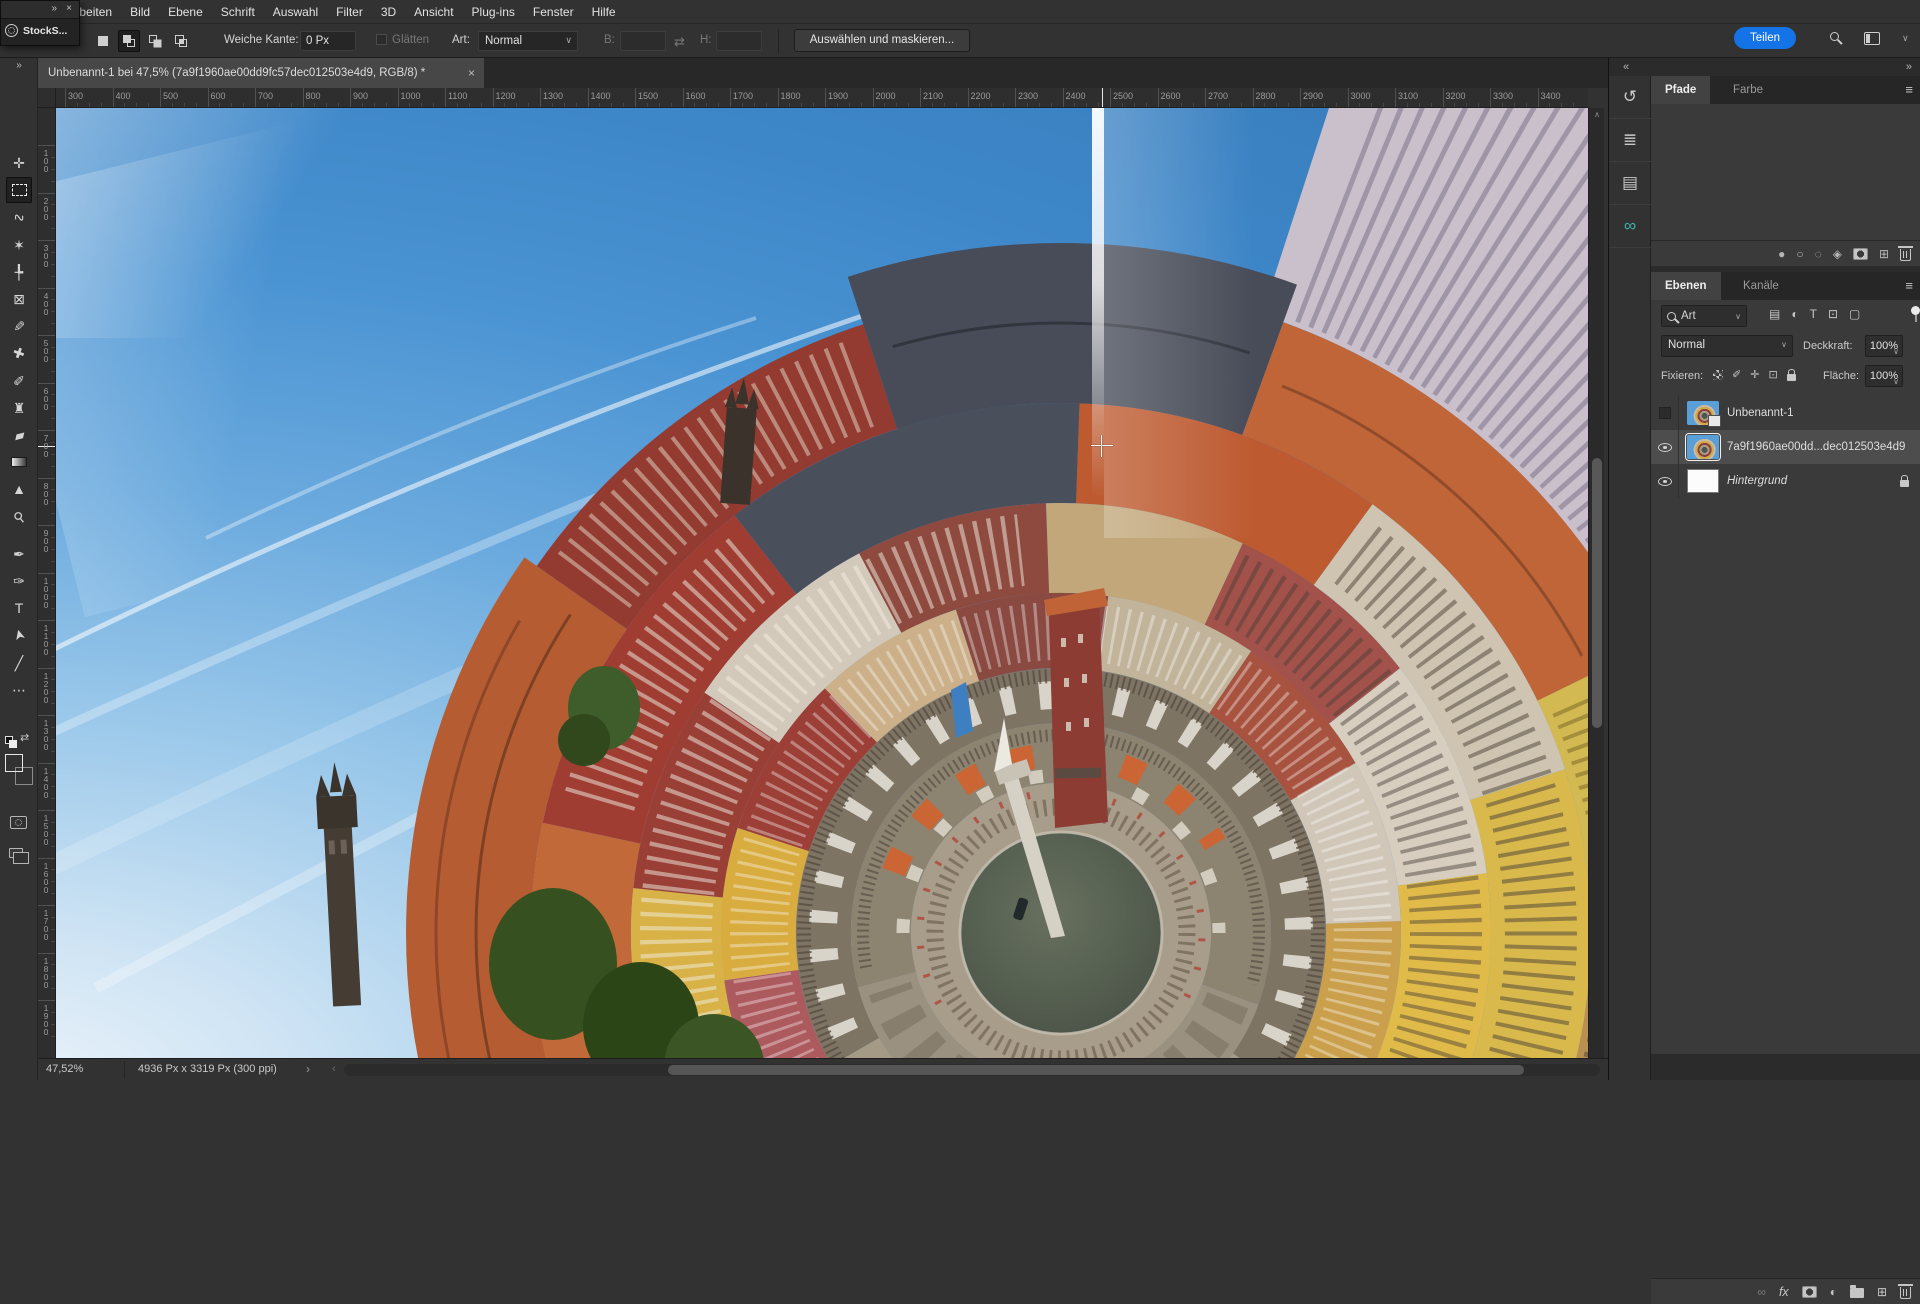  I want to click on clone-stamp-tool: ♜, so click(19, 408).